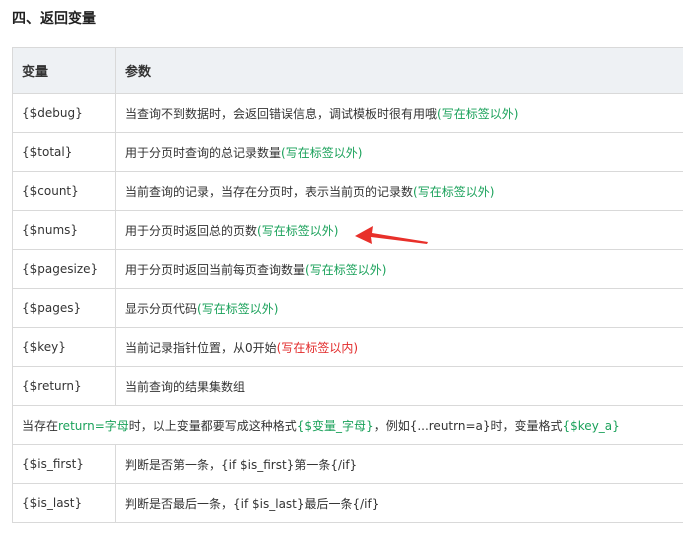 The width and height of the screenshot is (683, 547). What do you see at coordinates (64, 464) in the screenshot?
I see `variable-cell: {$is_first}` at bounding box center [64, 464].